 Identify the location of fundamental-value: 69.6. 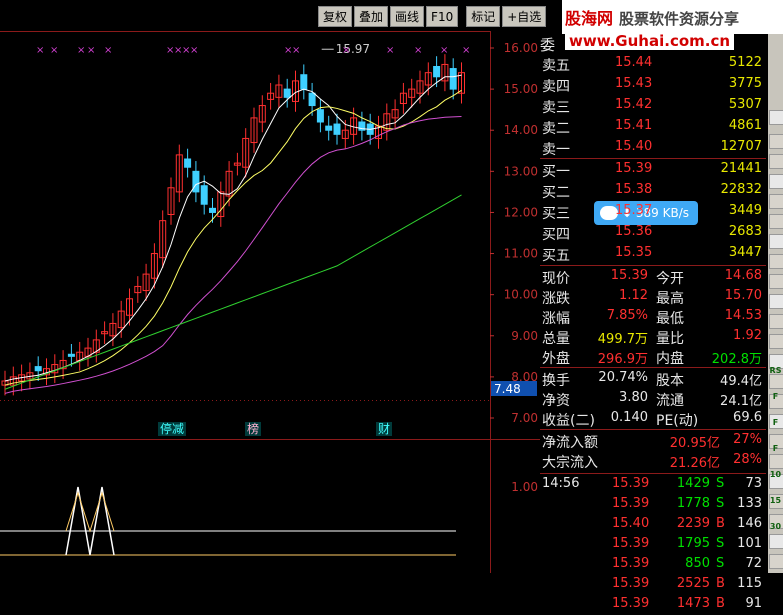
(747, 417).